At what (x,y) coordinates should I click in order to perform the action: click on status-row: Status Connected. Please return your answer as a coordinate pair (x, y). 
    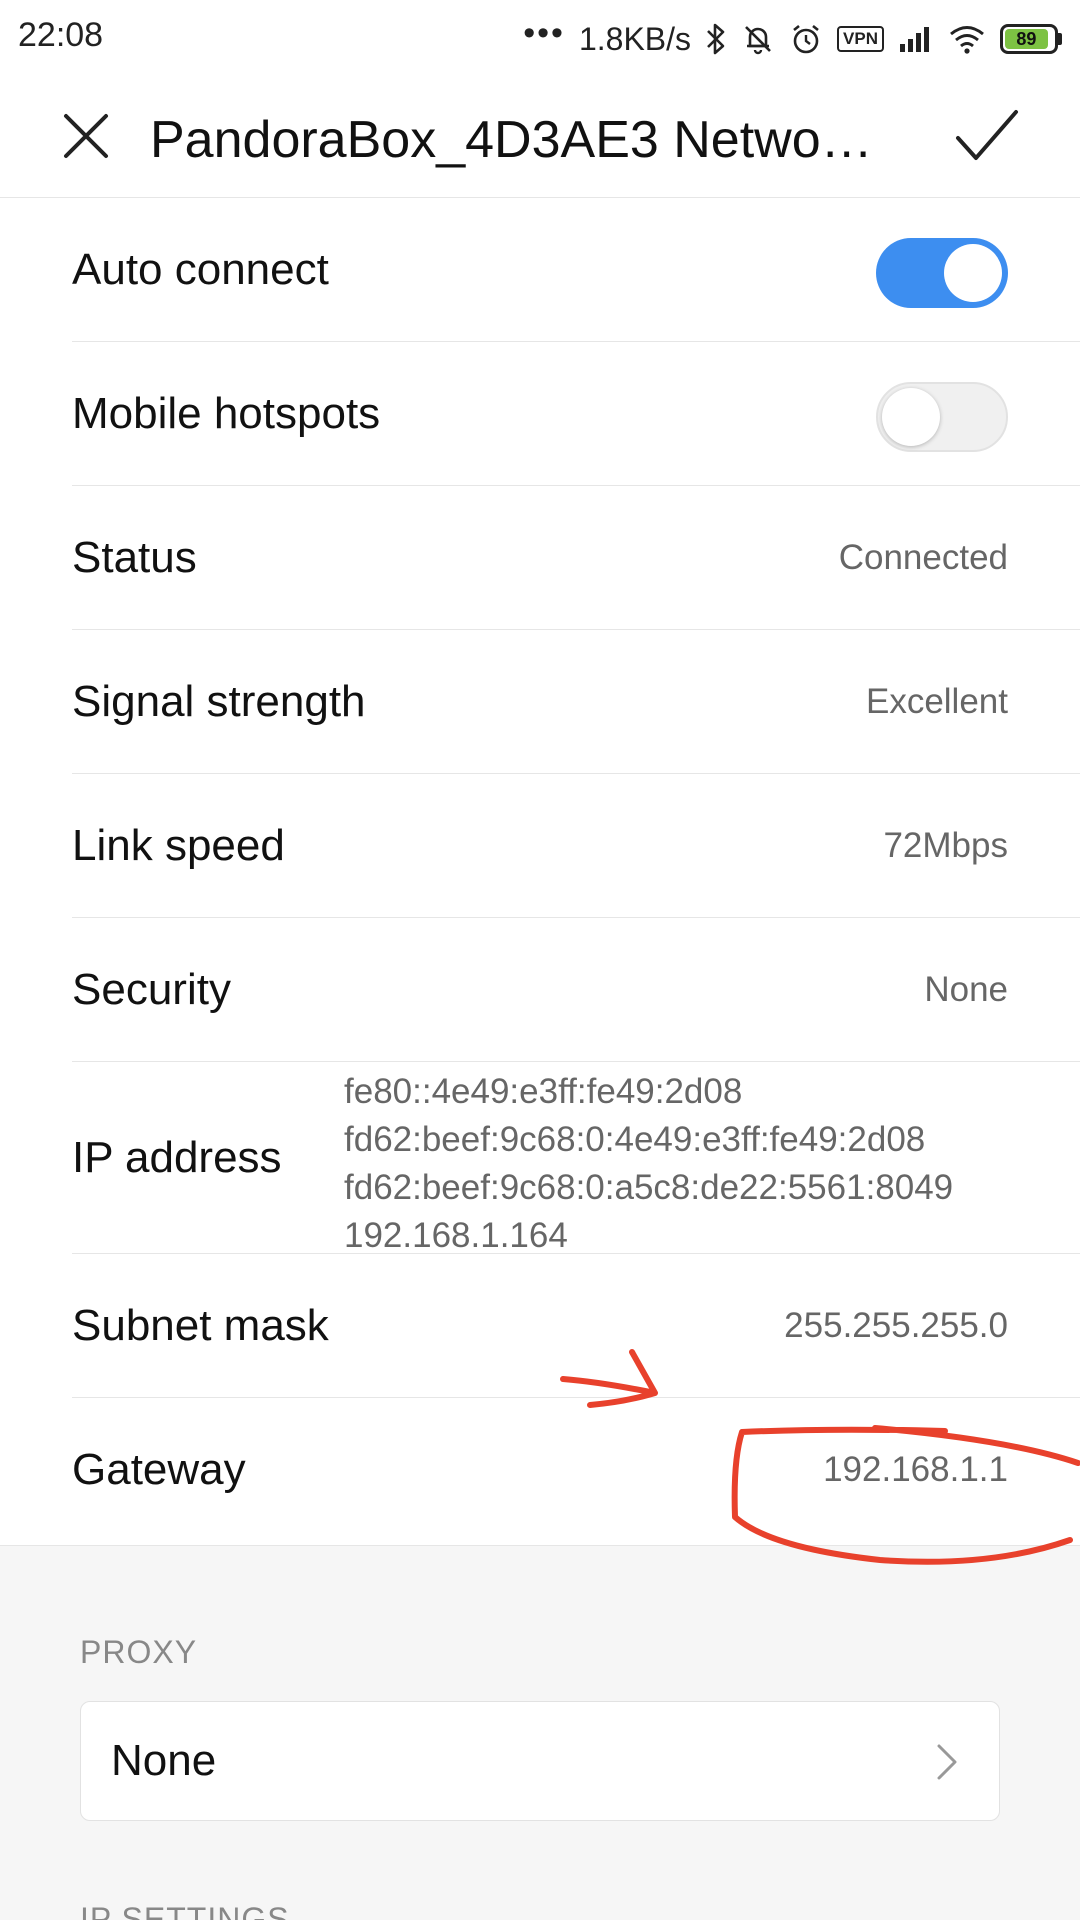
    Looking at the image, I should click on (576, 558).